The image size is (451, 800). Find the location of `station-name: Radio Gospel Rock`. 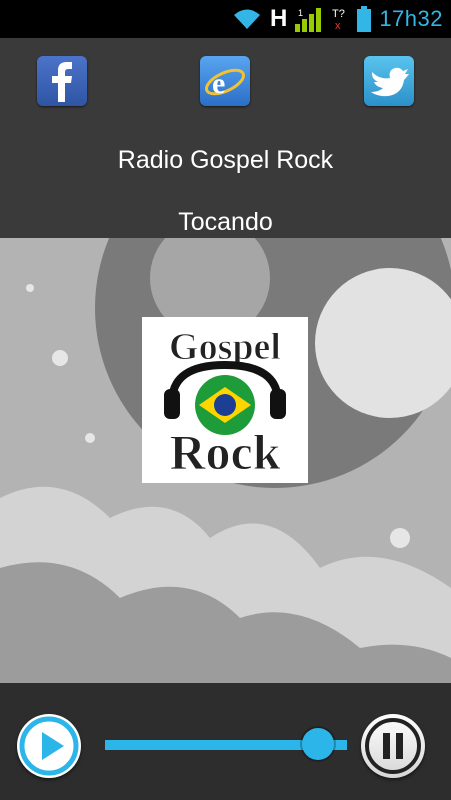

station-name: Radio Gospel Rock is located at coordinates (225, 160).